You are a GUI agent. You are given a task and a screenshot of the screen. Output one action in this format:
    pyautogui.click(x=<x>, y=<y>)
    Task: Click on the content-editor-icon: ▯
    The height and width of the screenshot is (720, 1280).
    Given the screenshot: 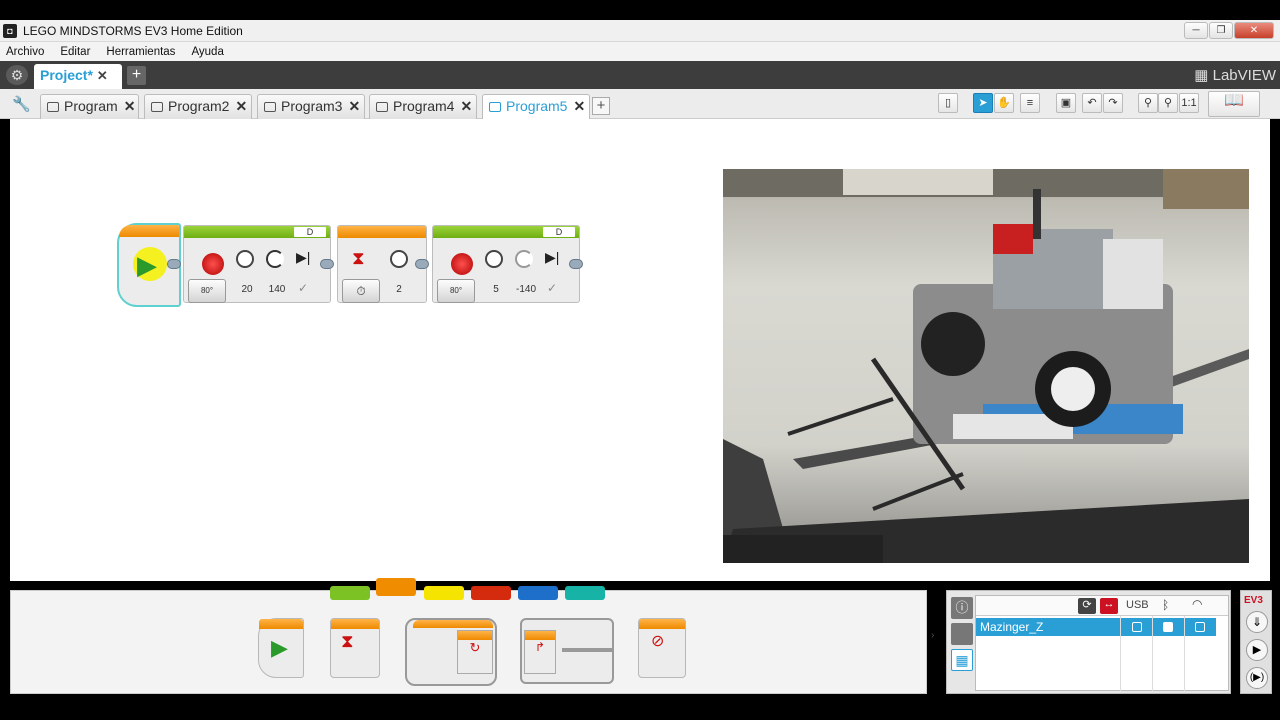 What is the action you would take?
    pyautogui.click(x=948, y=103)
    